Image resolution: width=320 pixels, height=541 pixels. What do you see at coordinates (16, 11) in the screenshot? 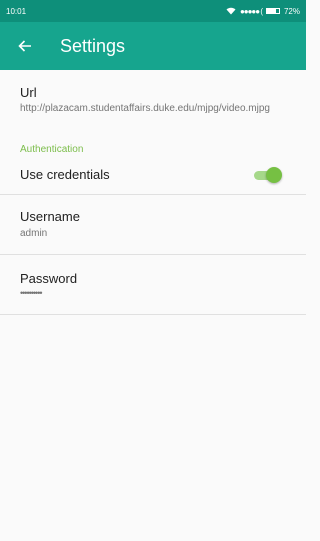
I see `status-time: 10:01` at bounding box center [16, 11].